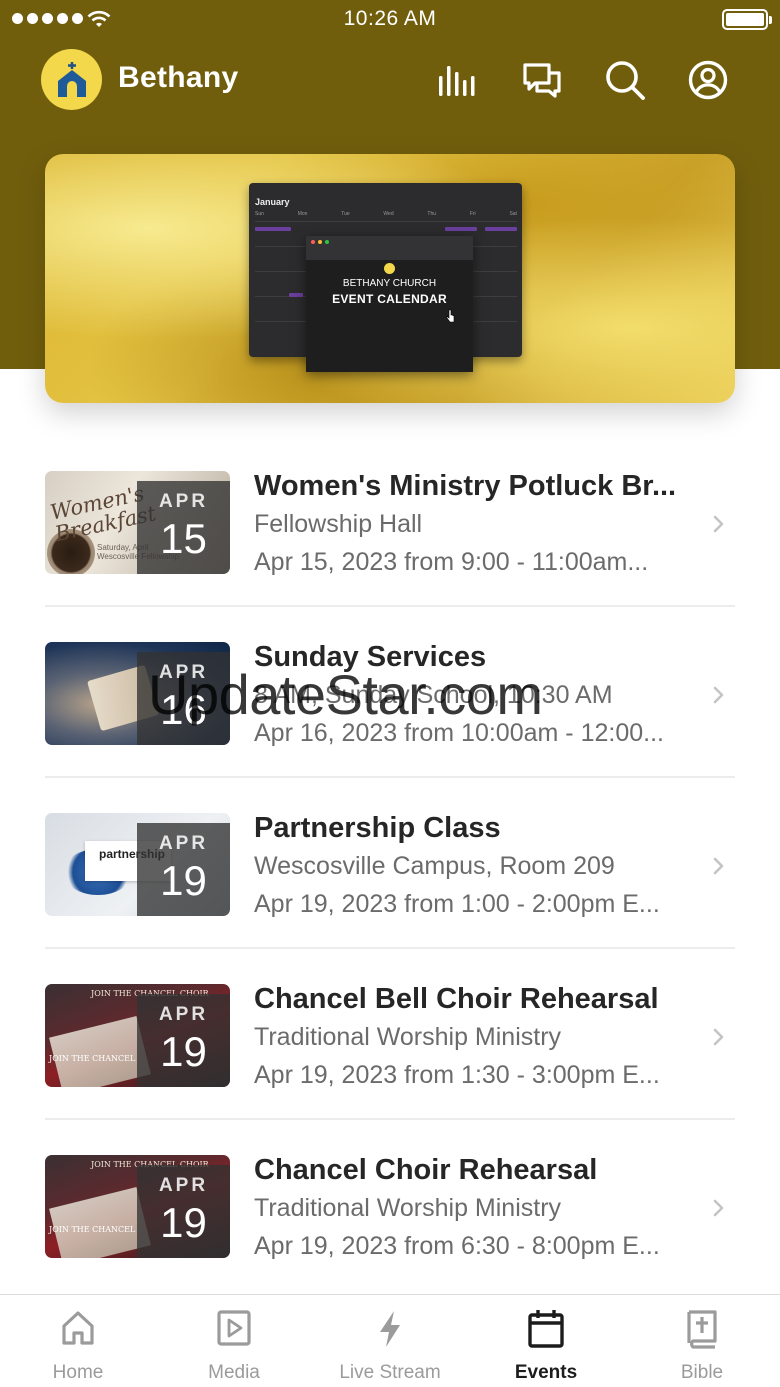 This screenshot has width=780, height=1387. What do you see at coordinates (546, 1329) in the screenshot?
I see `calendar-icon` at bounding box center [546, 1329].